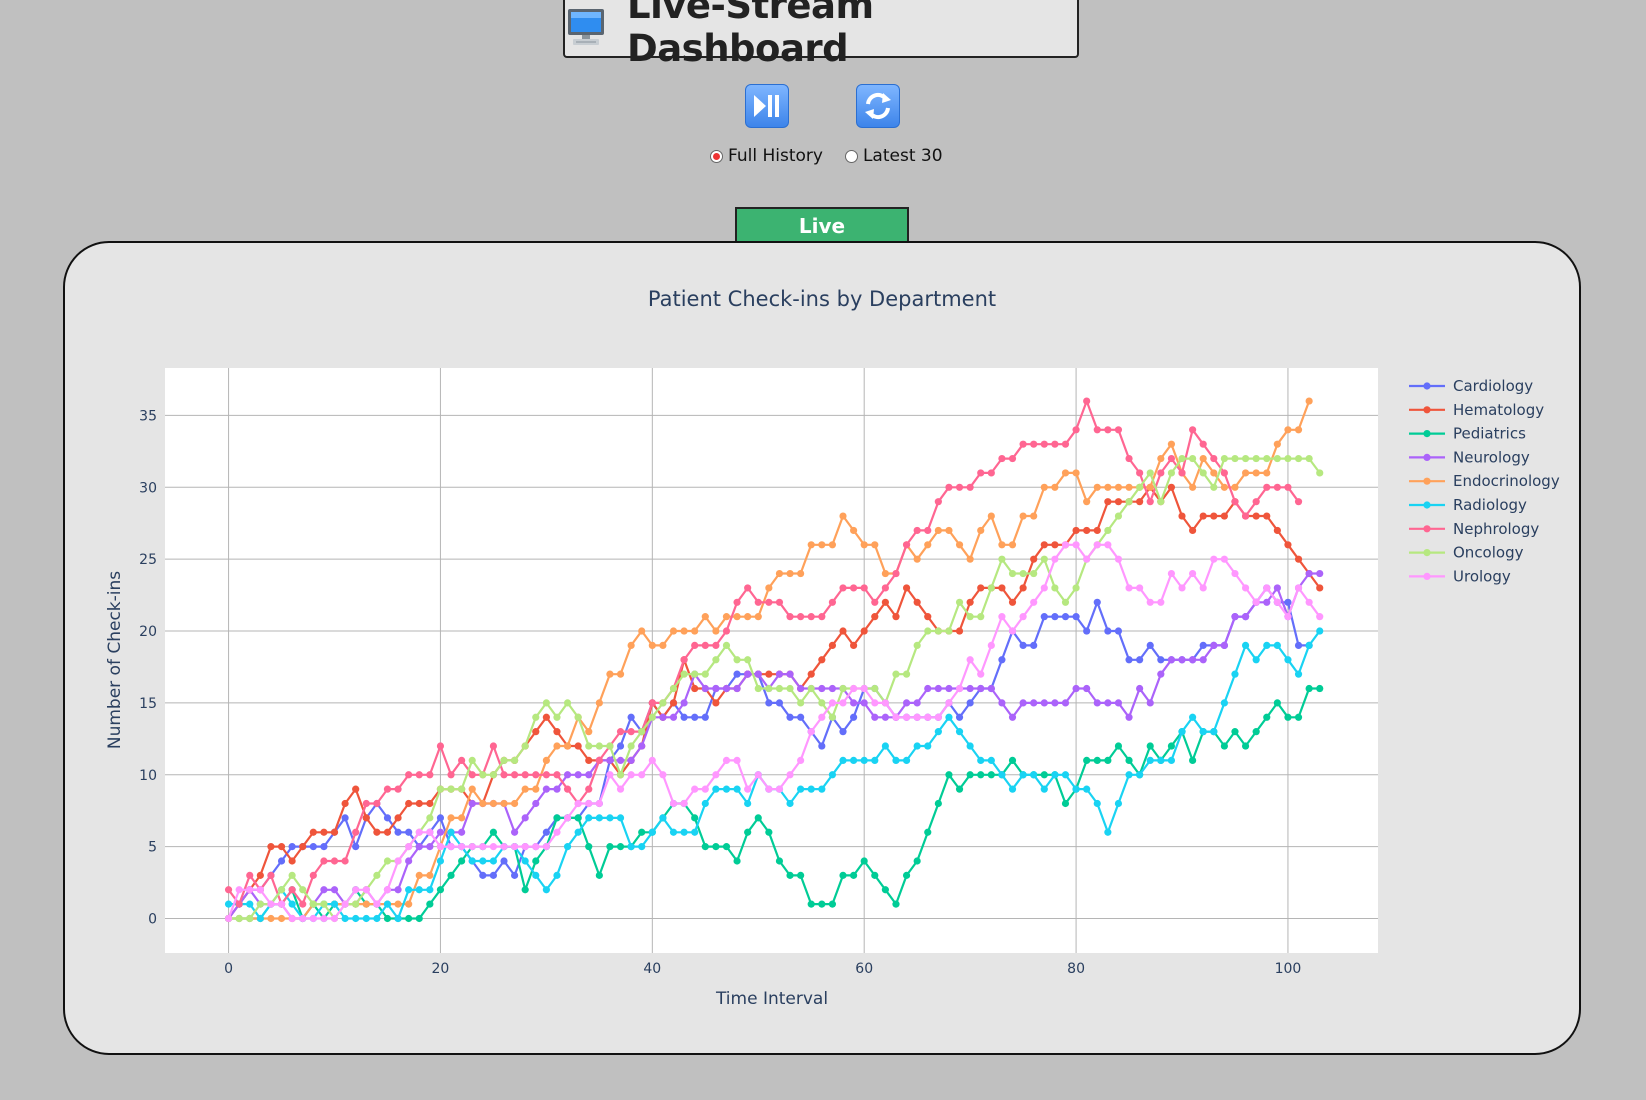 Image resolution: width=1646 pixels, height=1100 pixels. I want to click on legend-item-urology: Urology, so click(1460, 576).